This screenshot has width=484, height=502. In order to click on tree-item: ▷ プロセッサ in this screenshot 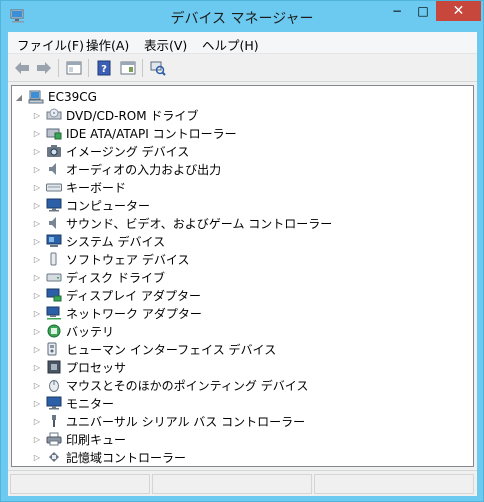, I will do `click(79, 367)`.